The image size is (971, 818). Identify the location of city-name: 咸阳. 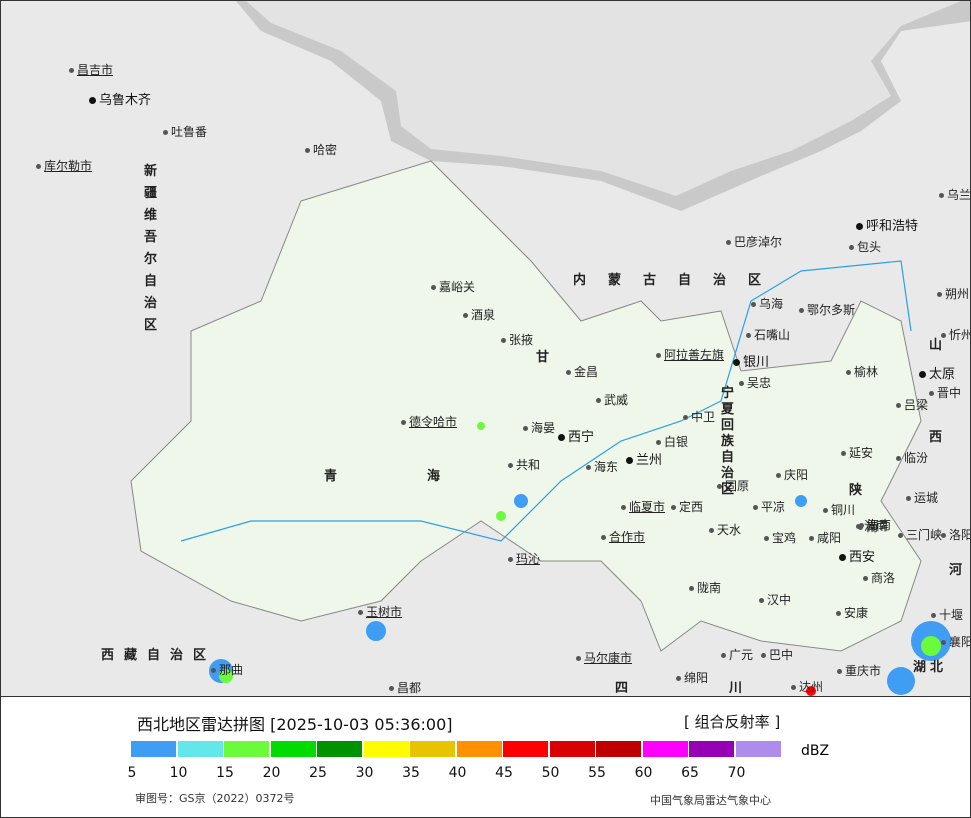
(829, 538).